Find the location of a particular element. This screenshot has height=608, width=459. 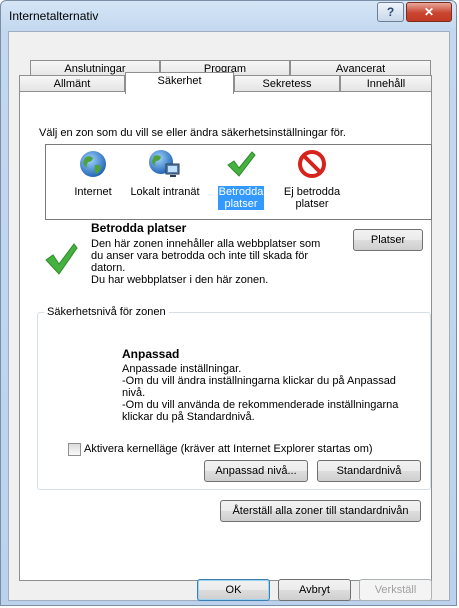

group-legend: Säkerhetsnivå för zonen is located at coordinates (106, 312).